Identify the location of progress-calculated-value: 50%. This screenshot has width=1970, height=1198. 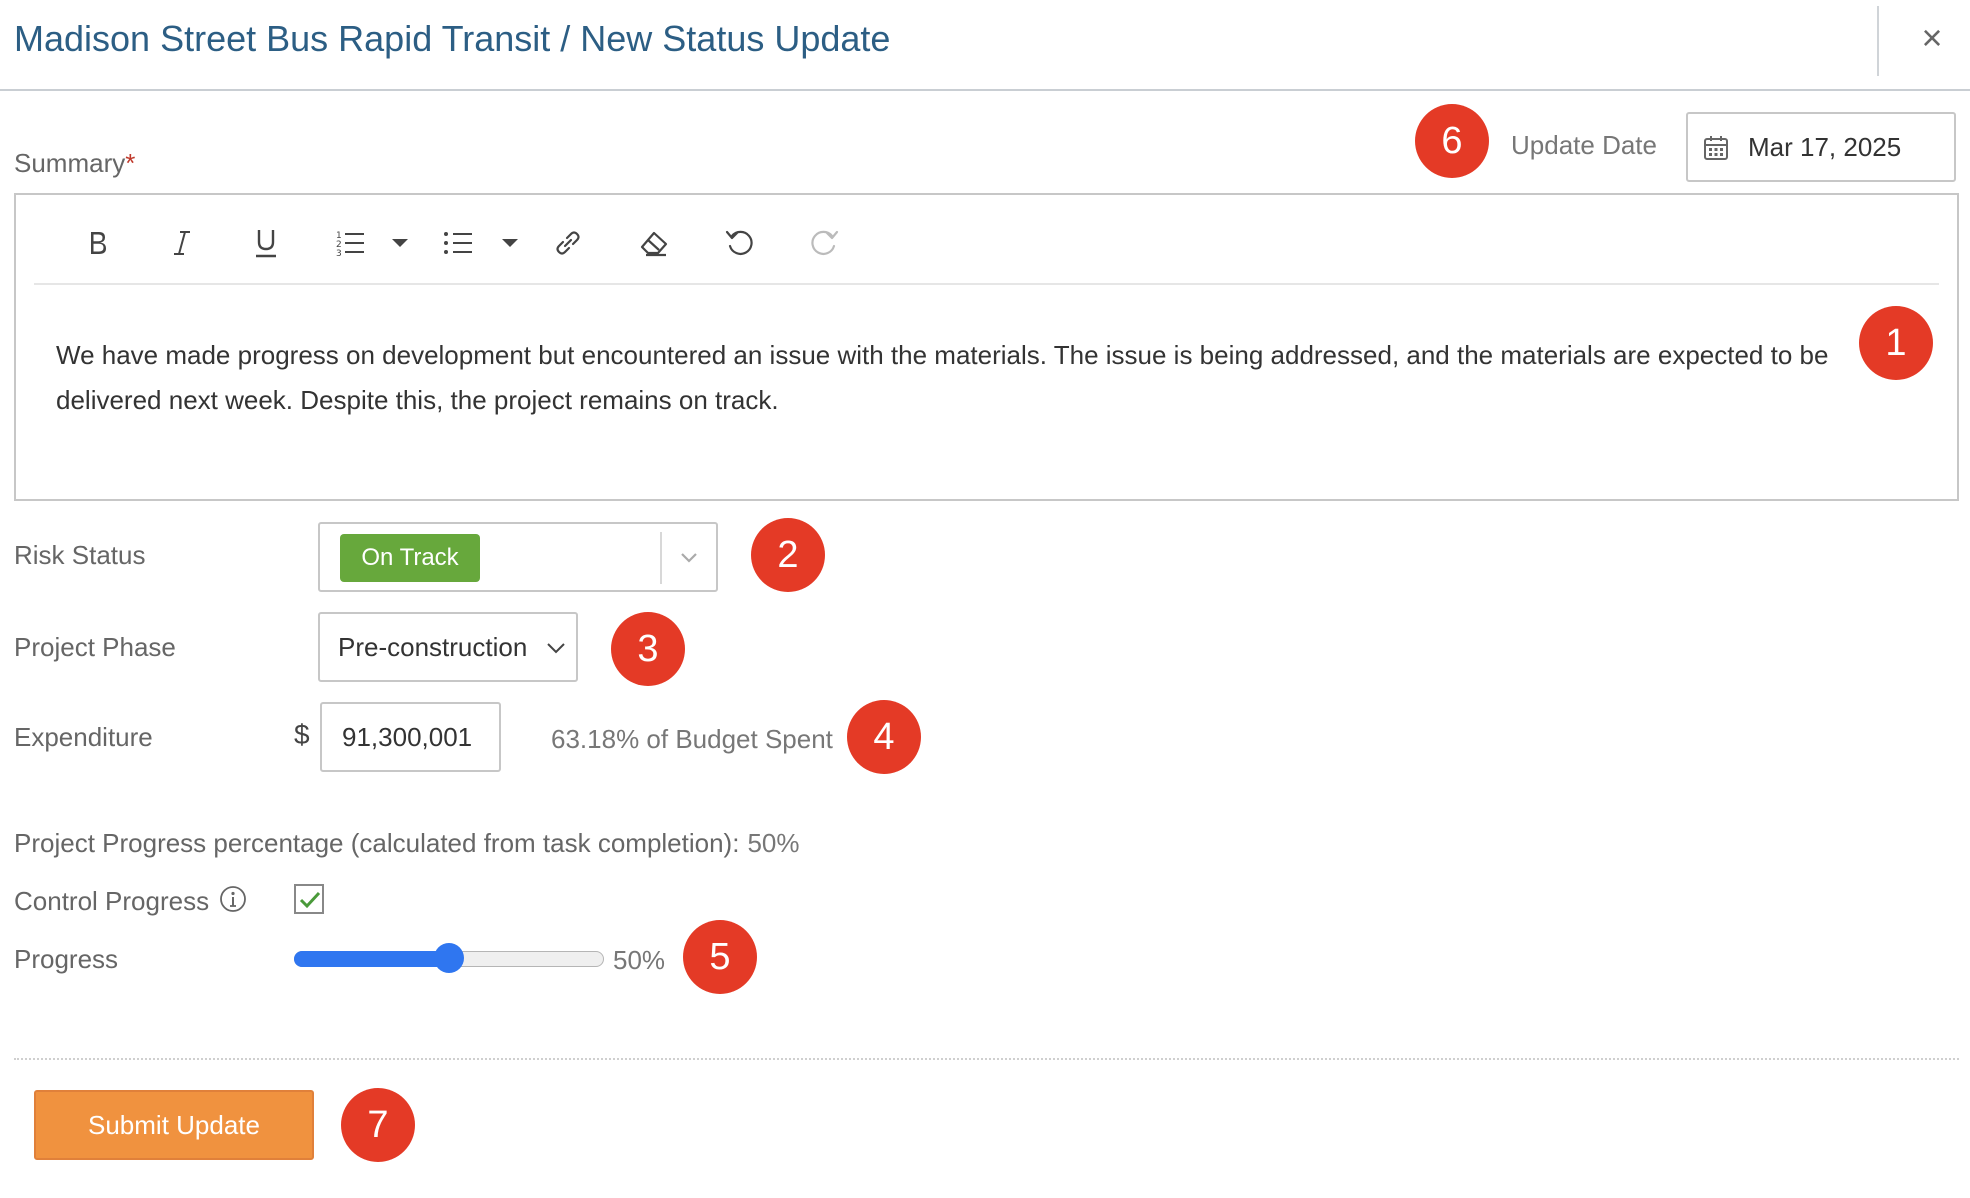
(773, 843).